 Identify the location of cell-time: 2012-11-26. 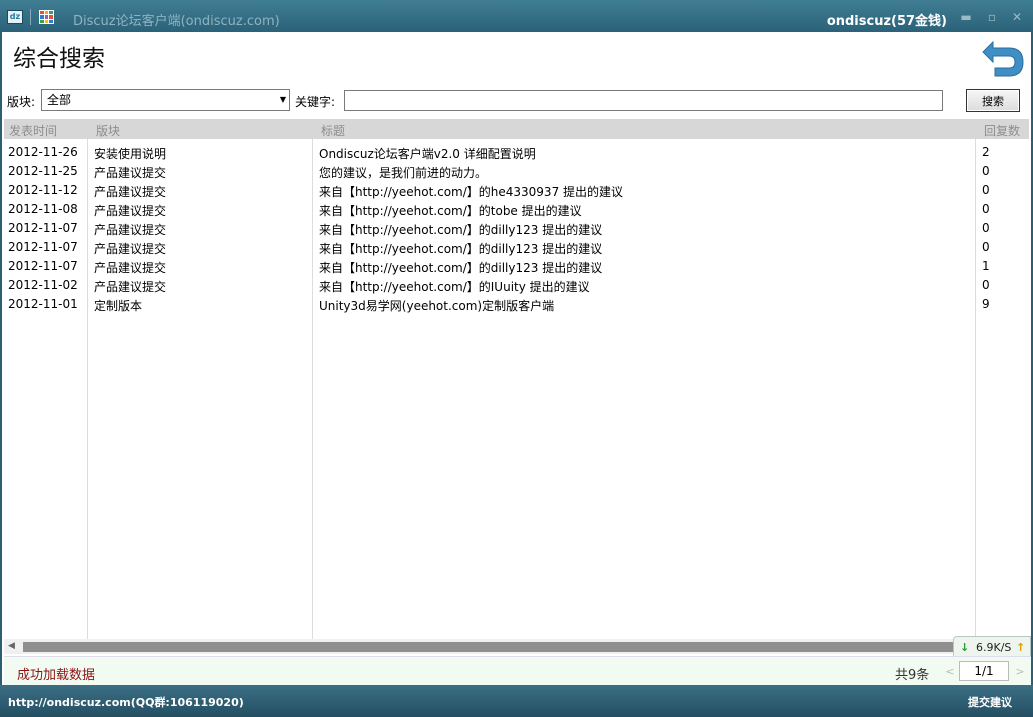
(43, 152).